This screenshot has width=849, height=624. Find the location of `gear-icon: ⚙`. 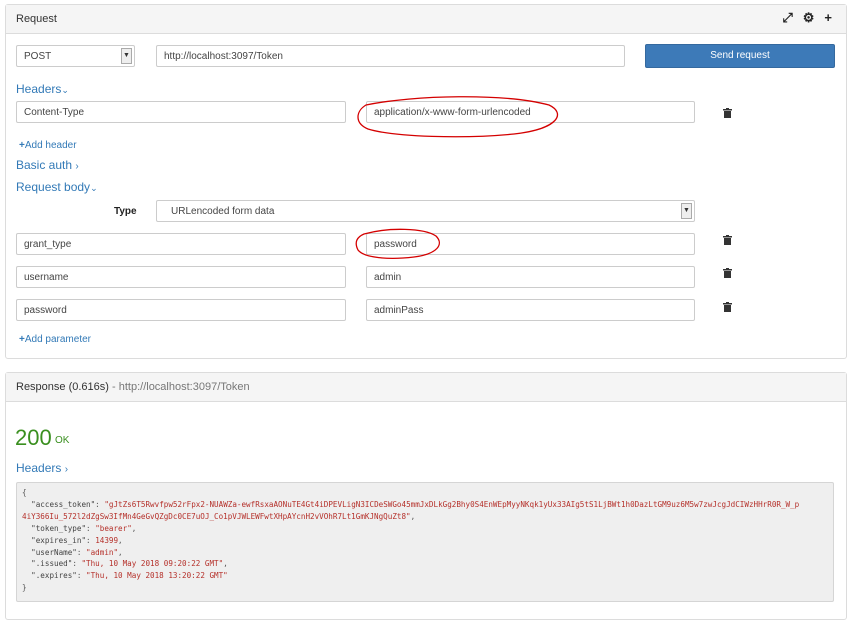

gear-icon: ⚙ is located at coordinates (809, 18).